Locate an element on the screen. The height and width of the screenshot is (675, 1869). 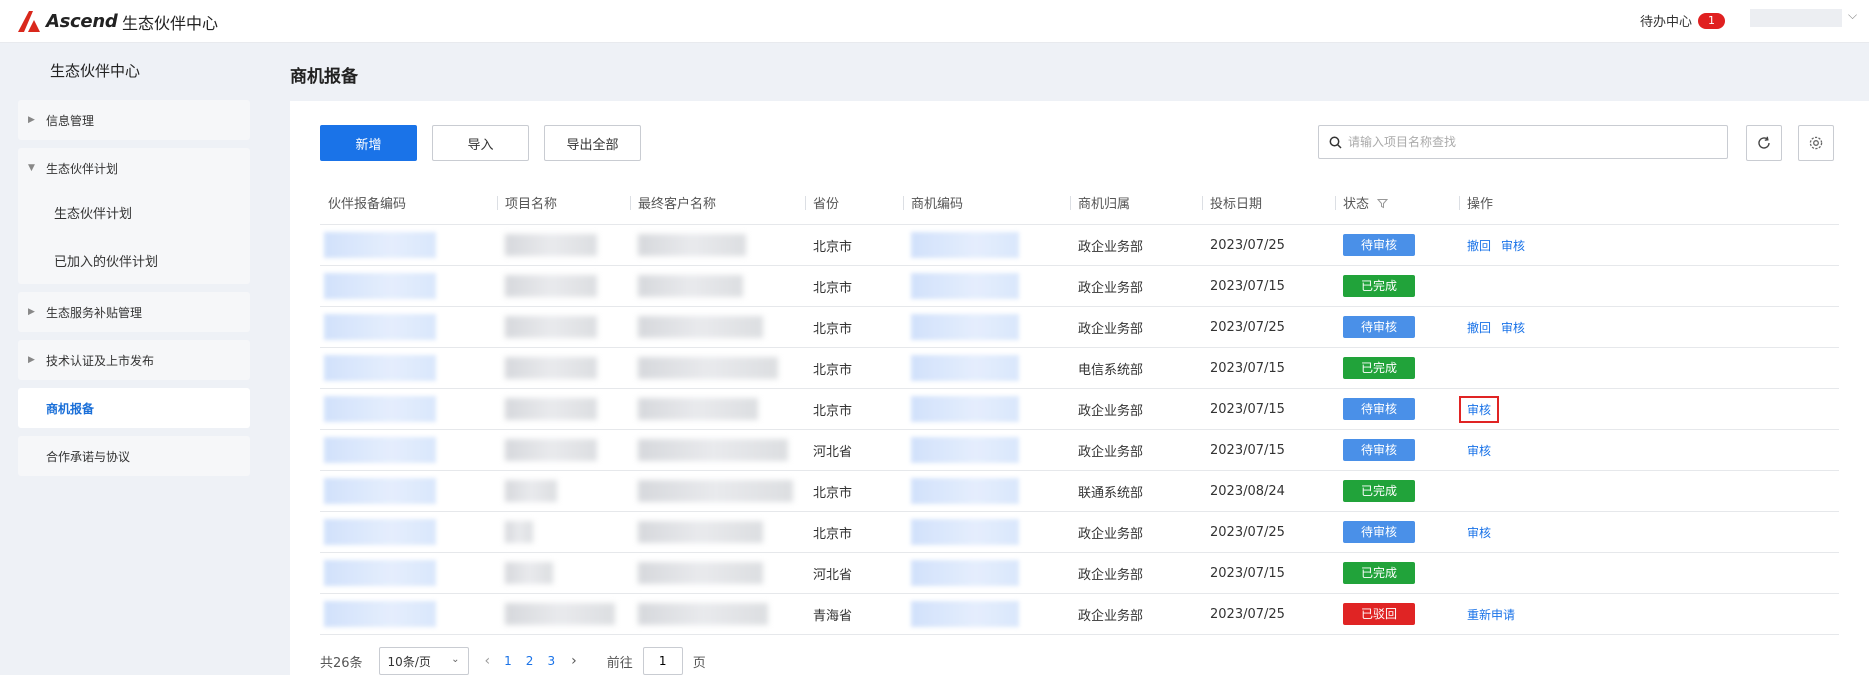
page-size-select: 10条/页 ⌄ is located at coordinates (423, 661).